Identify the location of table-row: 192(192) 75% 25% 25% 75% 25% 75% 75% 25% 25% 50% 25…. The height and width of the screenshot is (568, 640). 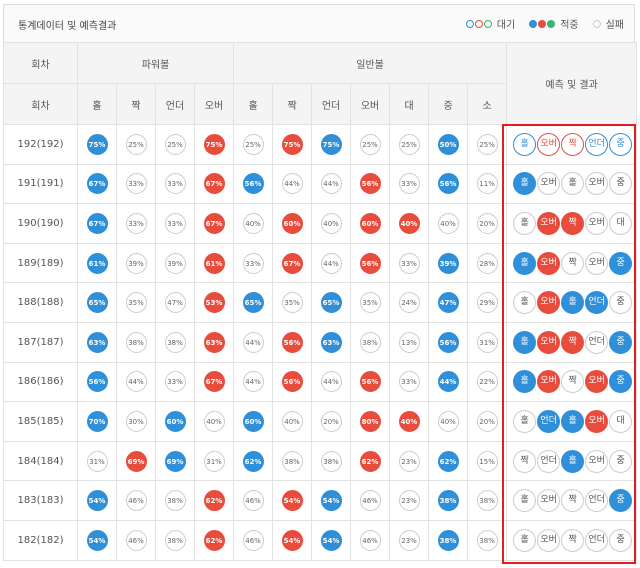
(320, 144).